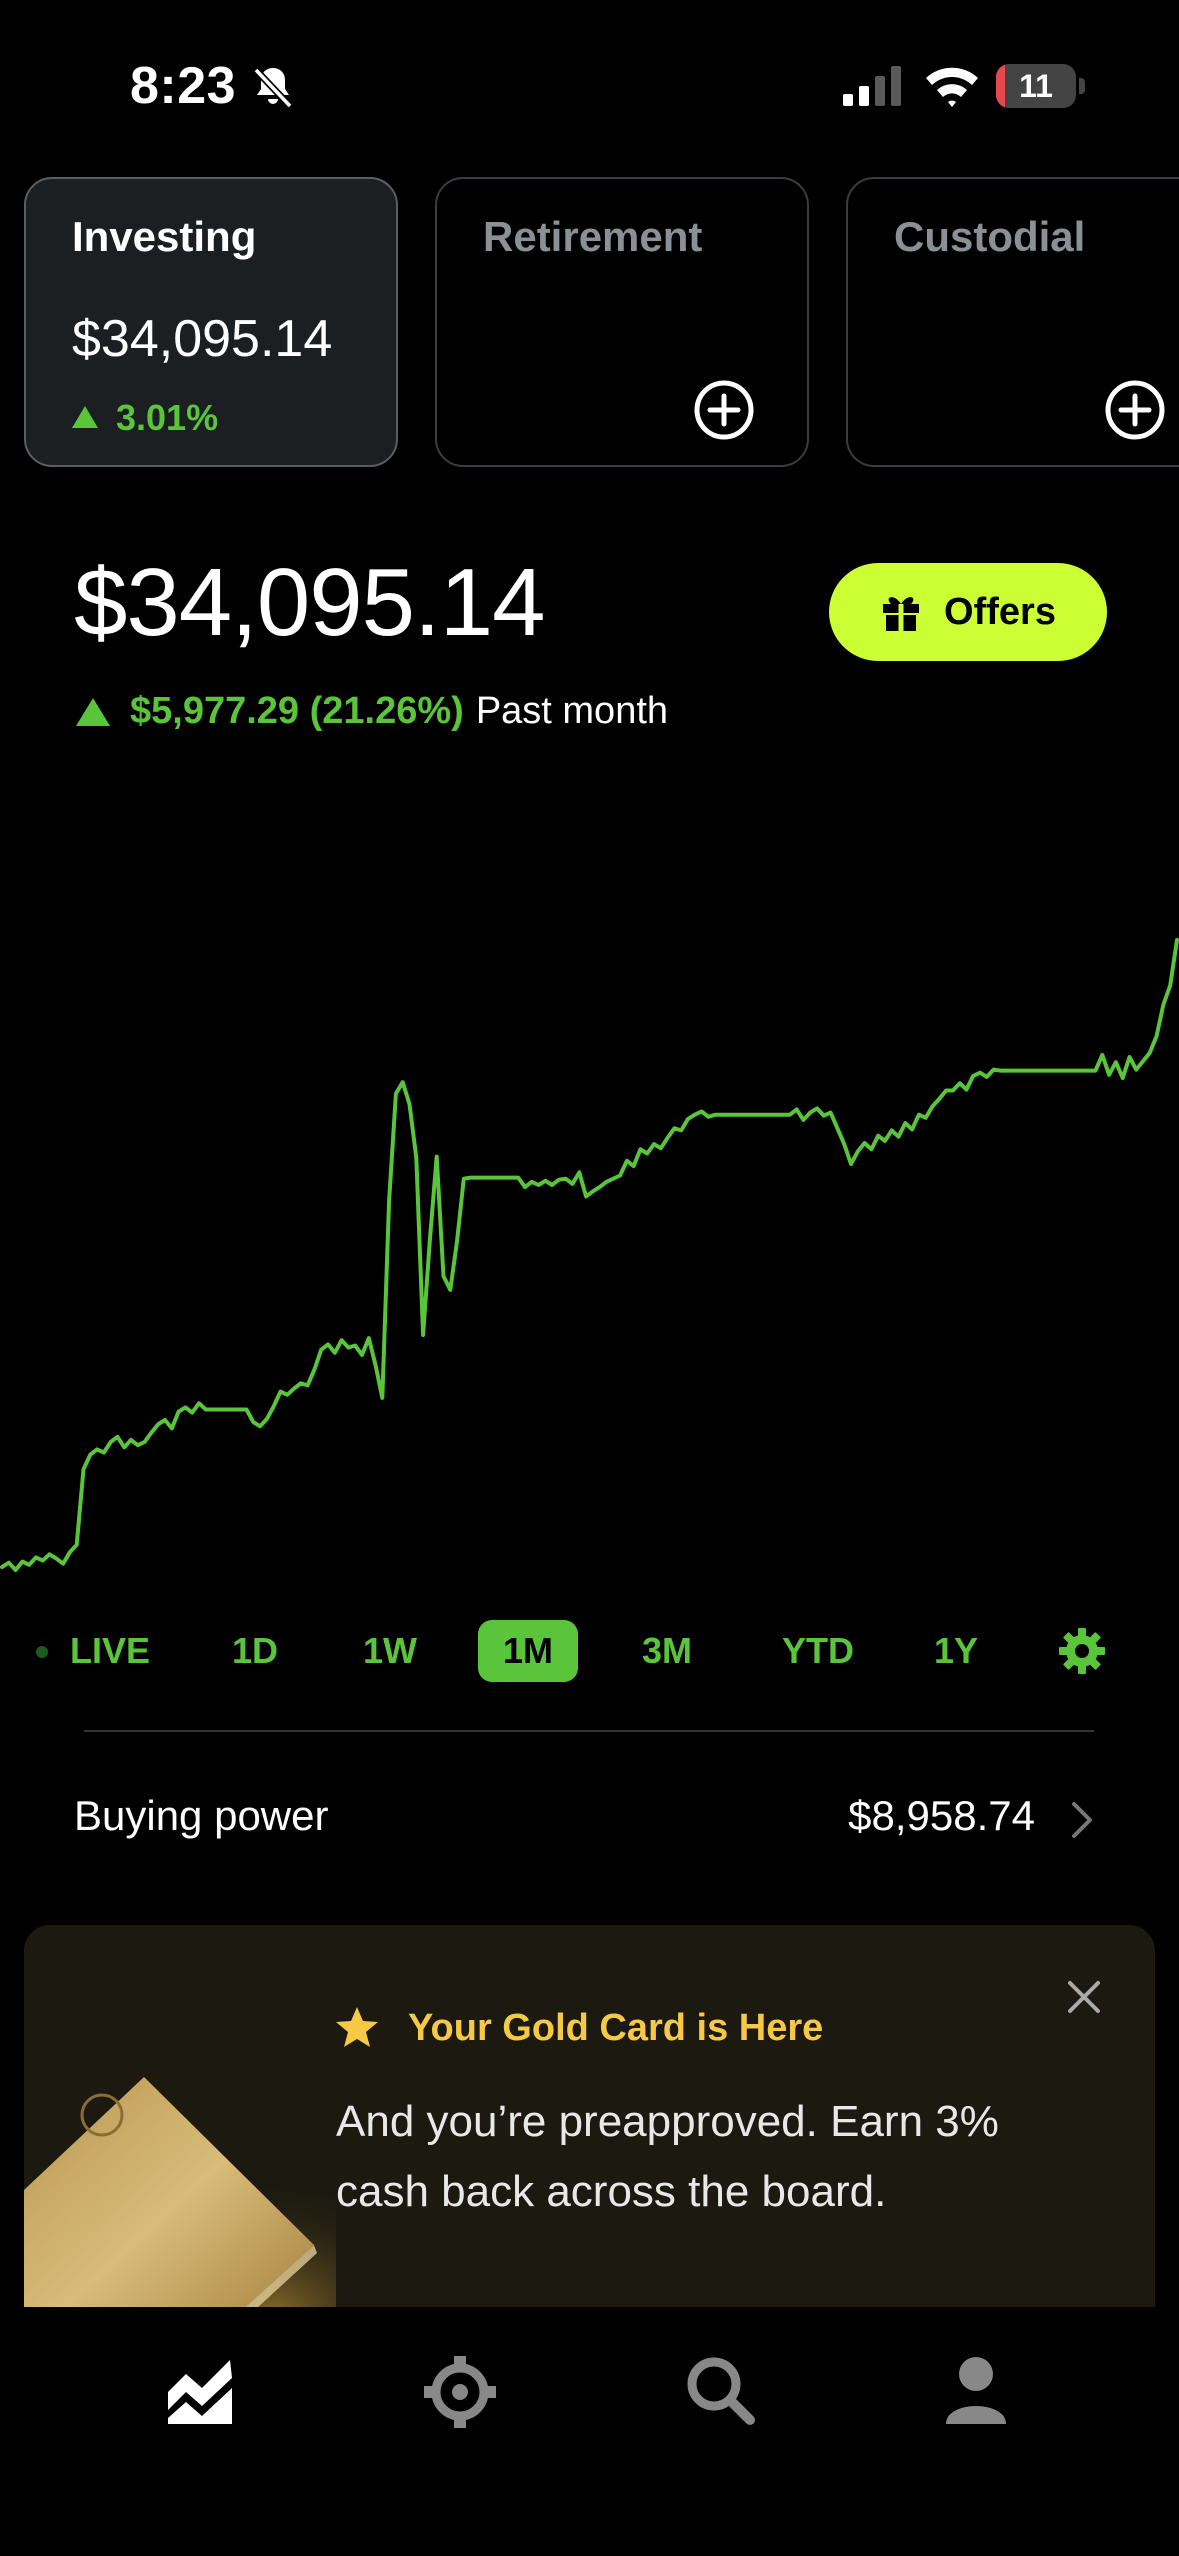 This screenshot has height=2556, width=1179. What do you see at coordinates (667, 1651) in the screenshot?
I see `range-tab-3m: 3M` at bounding box center [667, 1651].